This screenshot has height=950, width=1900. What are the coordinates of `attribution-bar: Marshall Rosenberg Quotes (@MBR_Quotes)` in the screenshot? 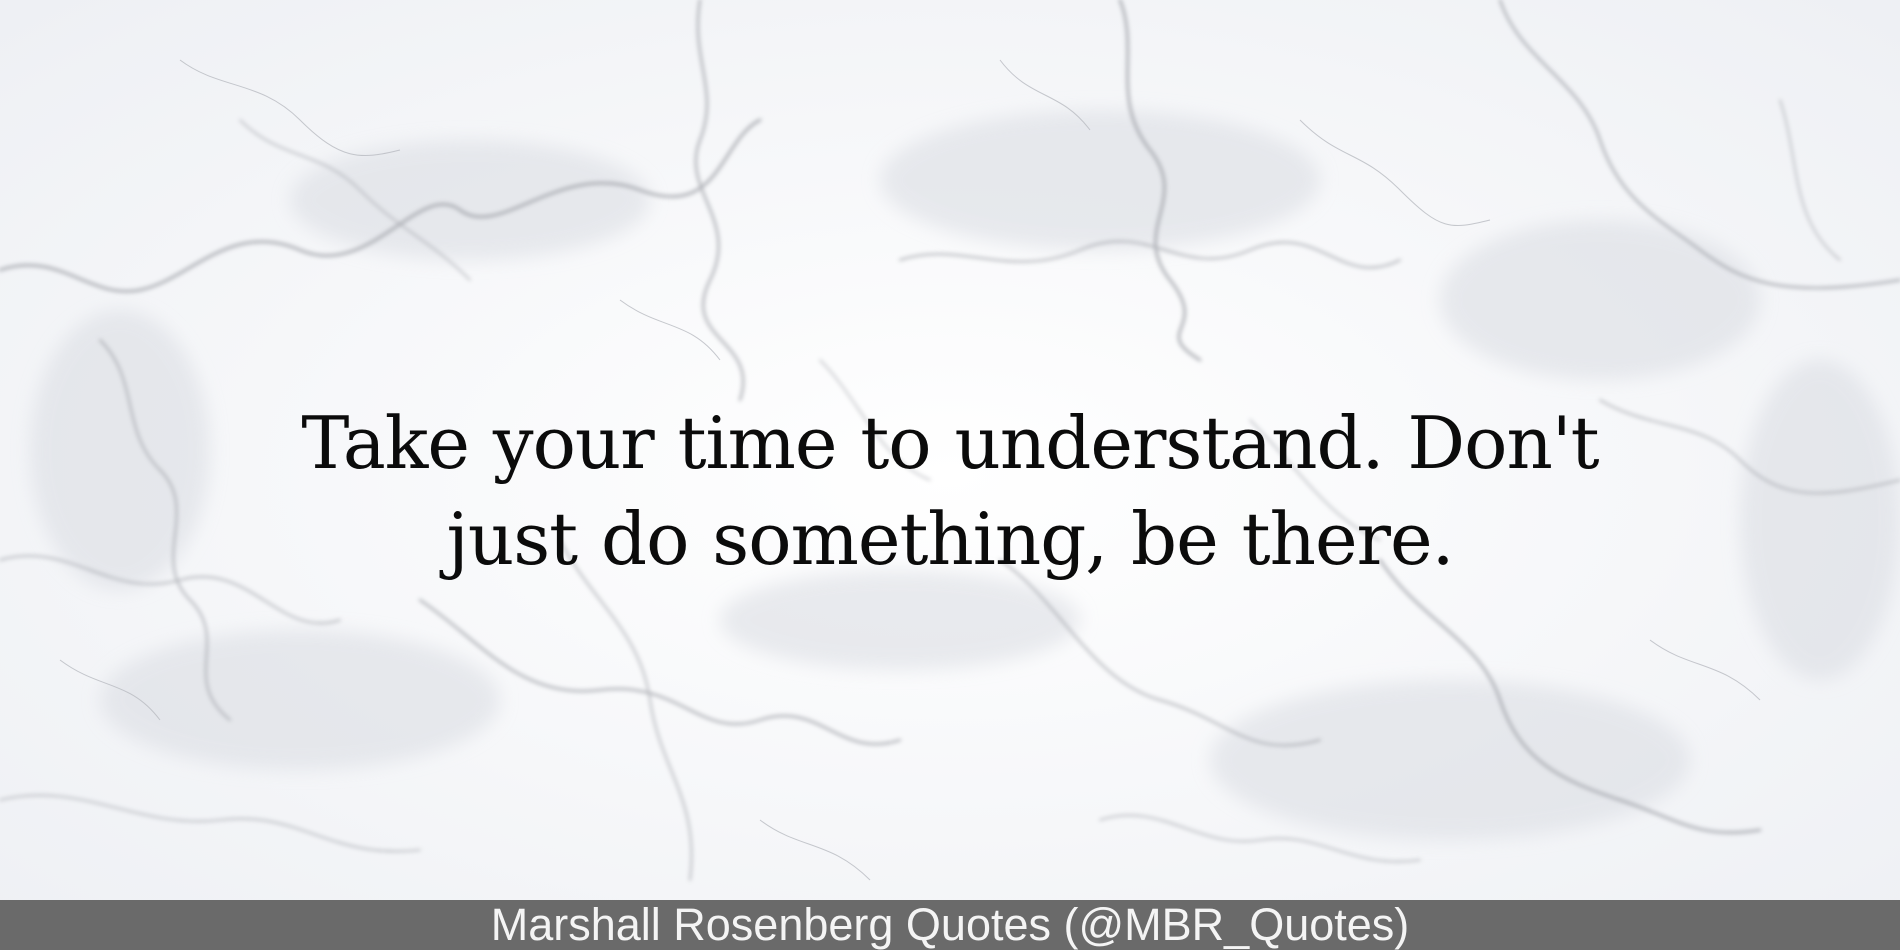 It's located at (950, 925).